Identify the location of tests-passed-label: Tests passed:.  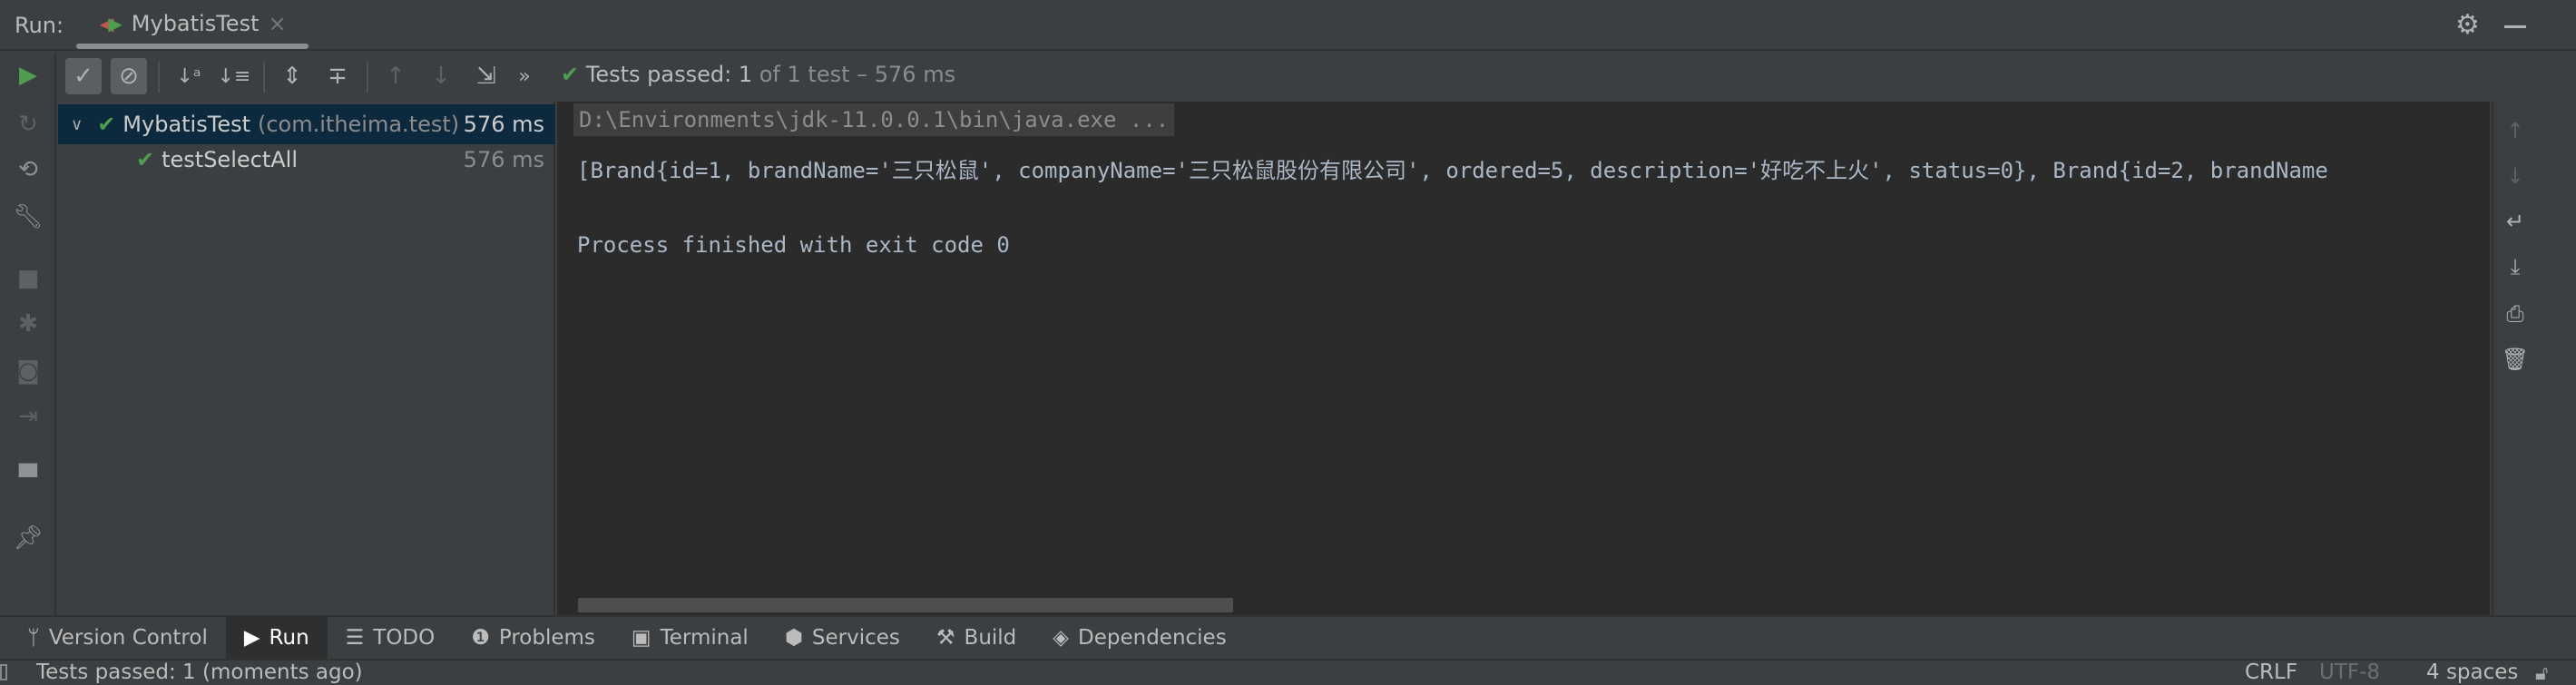
(658, 74).